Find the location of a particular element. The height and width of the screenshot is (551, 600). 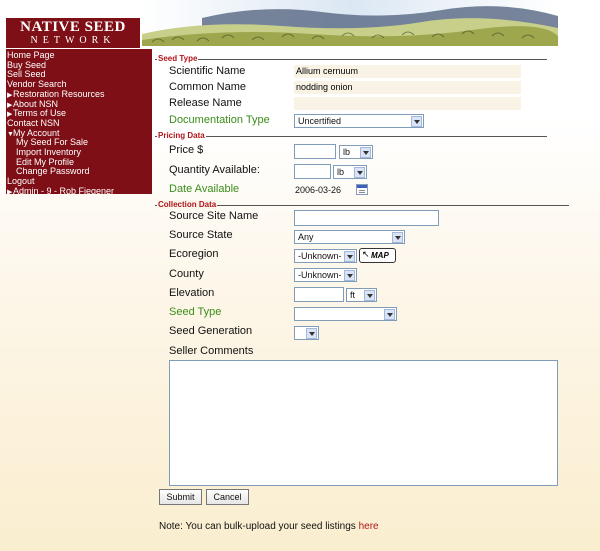

county-label: County is located at coordinates (186, 274).